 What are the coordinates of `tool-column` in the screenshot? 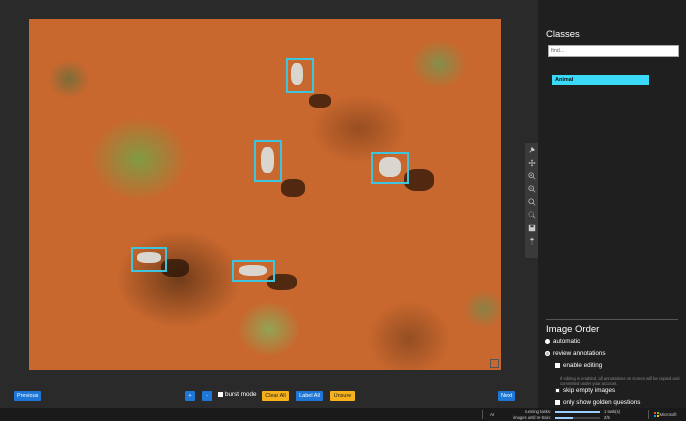 It's located at (531, 200).